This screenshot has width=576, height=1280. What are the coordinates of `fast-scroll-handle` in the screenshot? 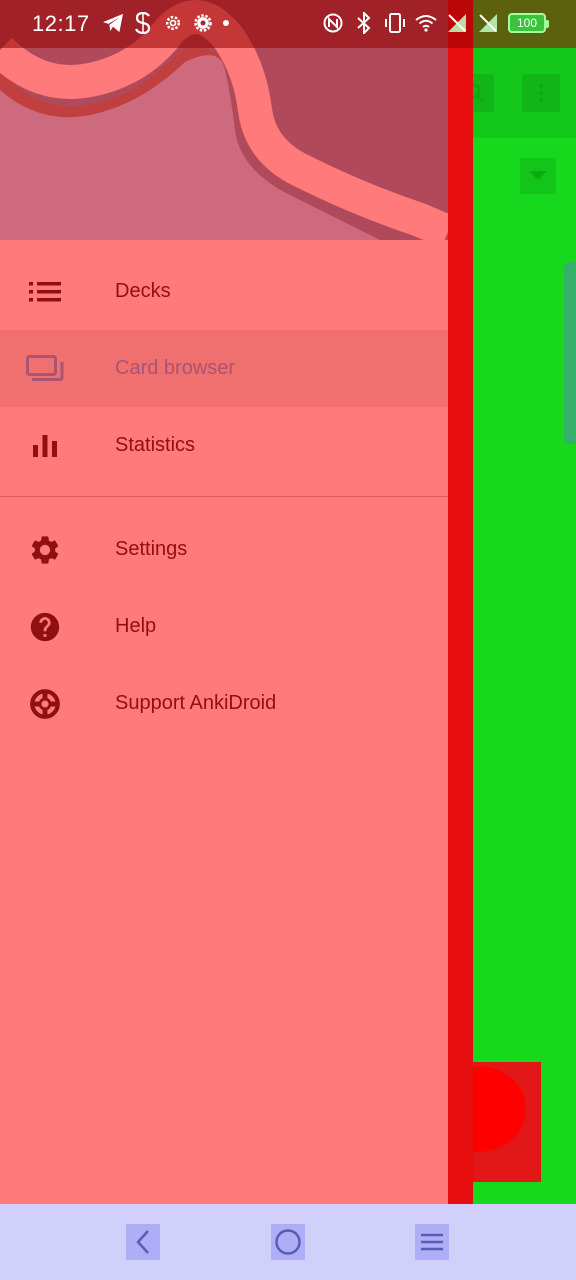 It's located at (570, 353).